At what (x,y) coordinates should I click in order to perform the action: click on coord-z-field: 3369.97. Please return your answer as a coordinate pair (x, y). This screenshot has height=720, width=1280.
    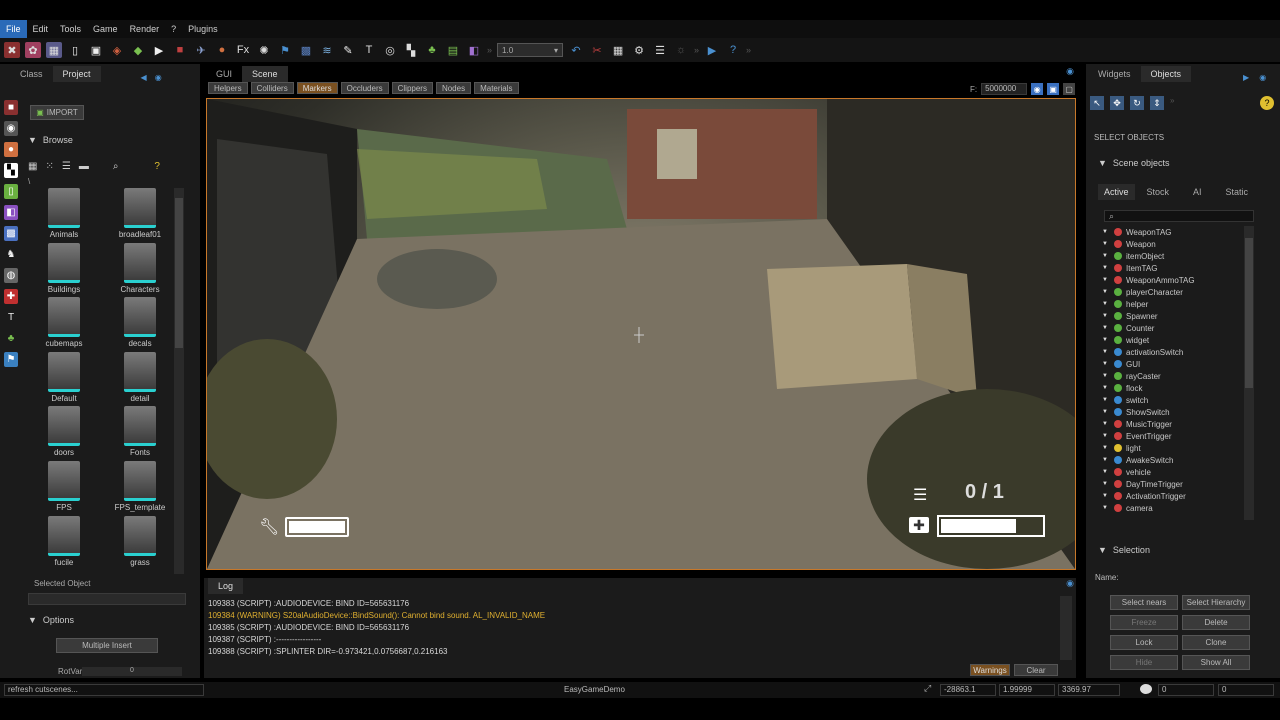
    Looking at the image, I should click on (1089, 690).